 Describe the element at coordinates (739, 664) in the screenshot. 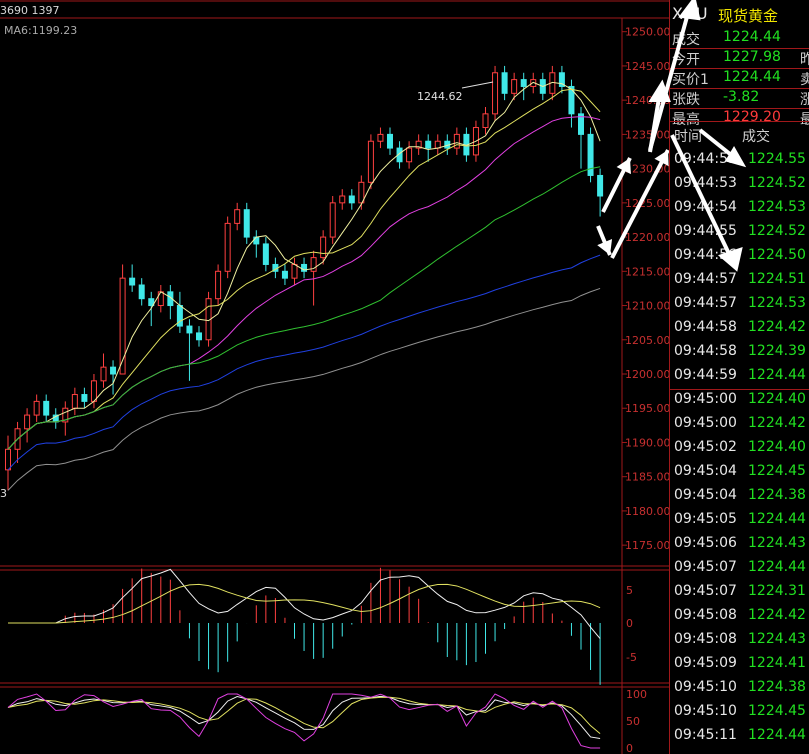

I see `tick-row: 09:45:09 1224.41` at that location.